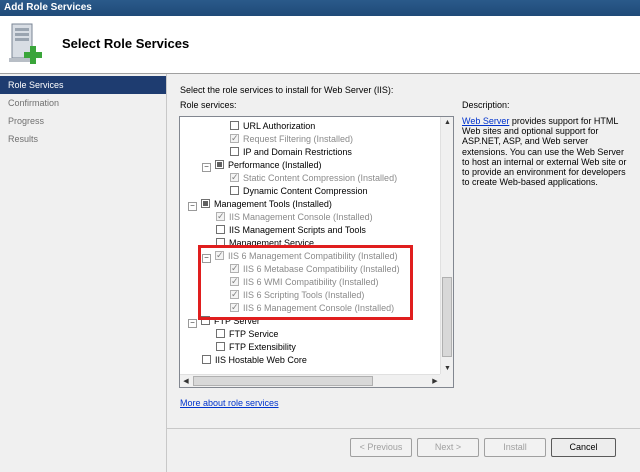  I want to click on tree-row: IP and Domain Restrictions, so click(291, 152).